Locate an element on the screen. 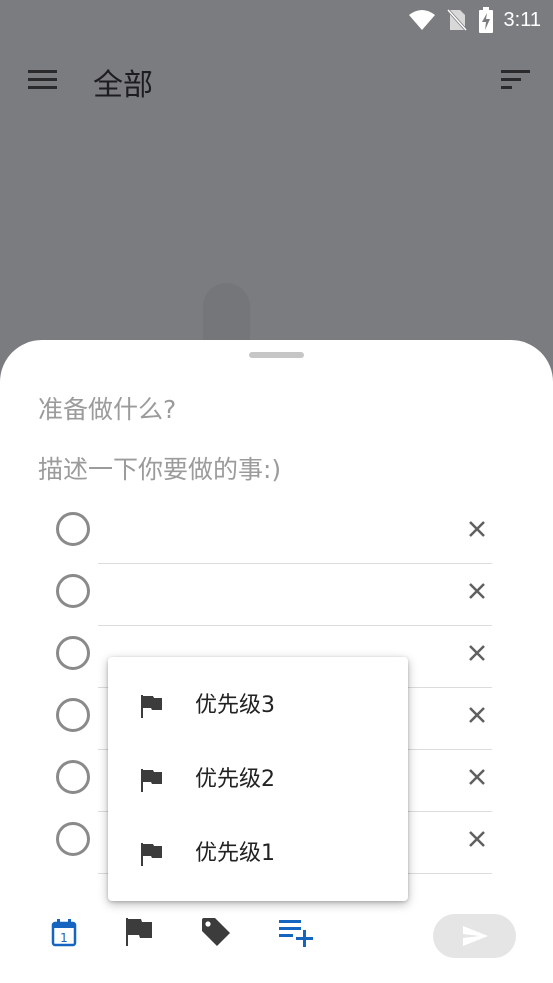 This screenshot has width=553, height=983. priority-option-1: 优先级1 is located at coordinates (258, 853).